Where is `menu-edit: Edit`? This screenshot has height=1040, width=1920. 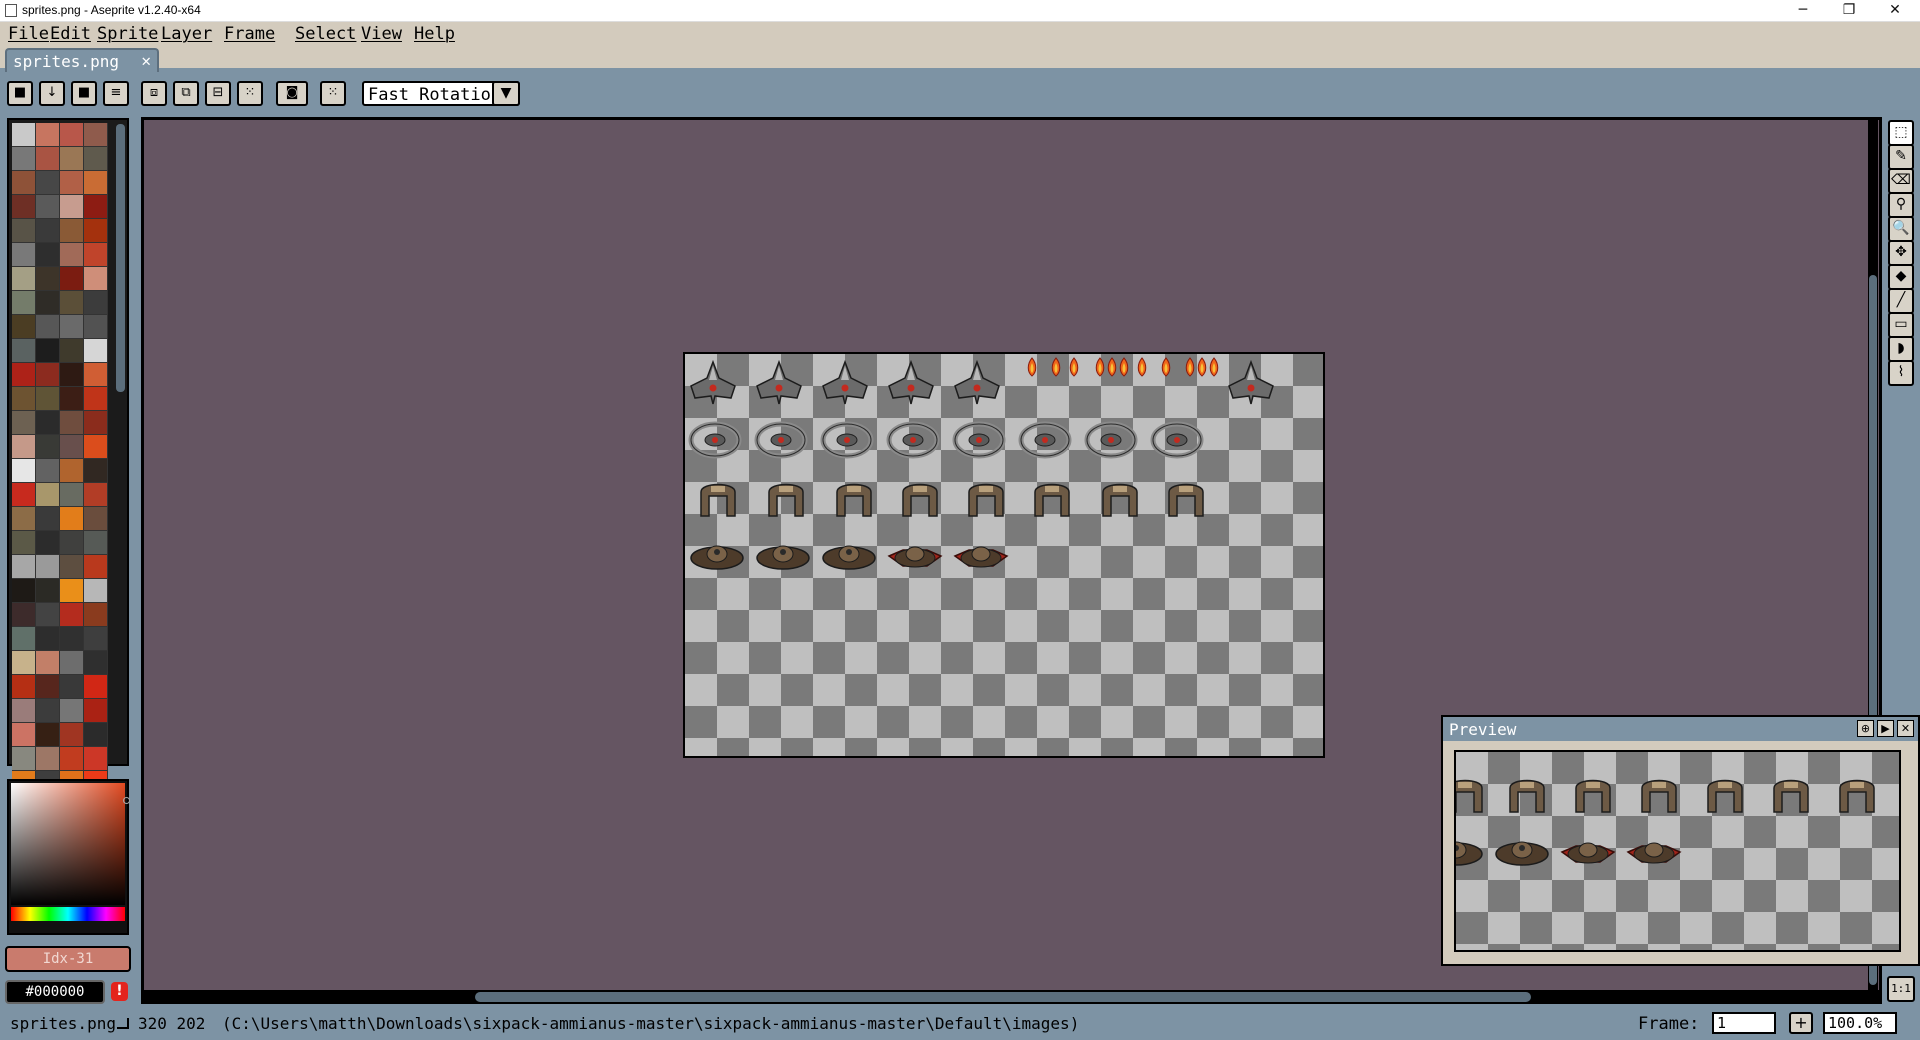
menu-edit: Edit is located at coordinates (70, 34).